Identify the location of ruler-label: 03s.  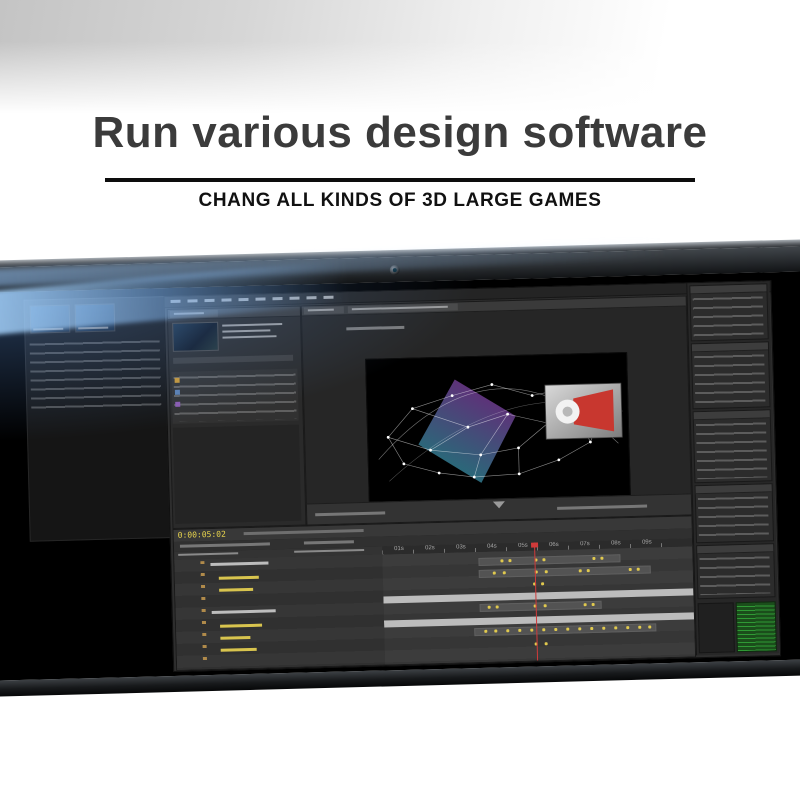
(461, 547).